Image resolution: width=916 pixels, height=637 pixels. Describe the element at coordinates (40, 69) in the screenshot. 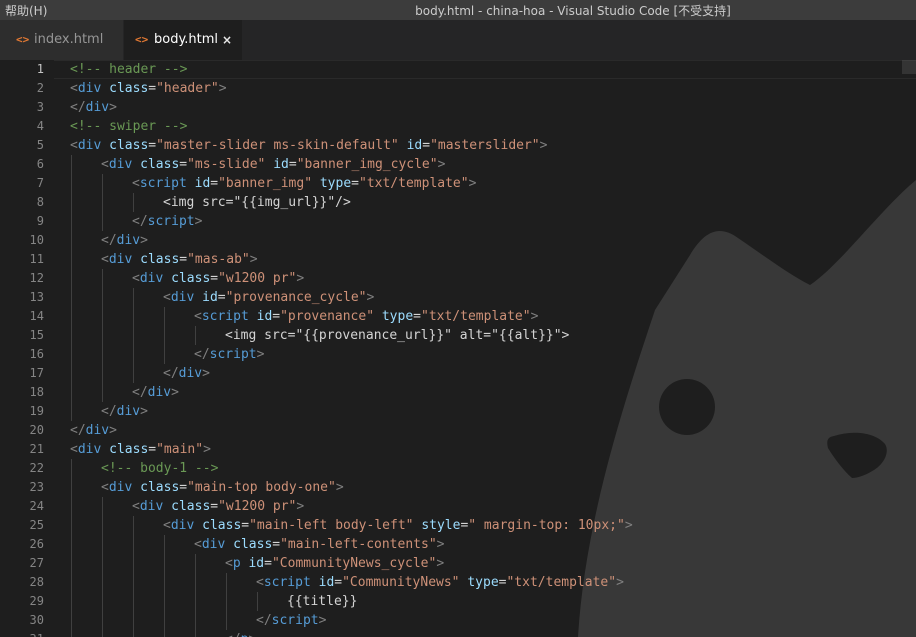

I see `line-number: 1` at that location.